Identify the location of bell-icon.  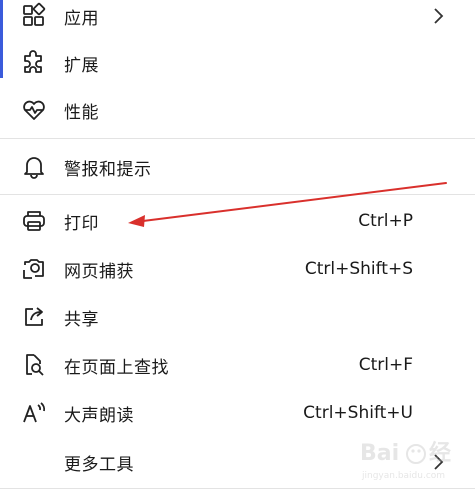
(34, 167).